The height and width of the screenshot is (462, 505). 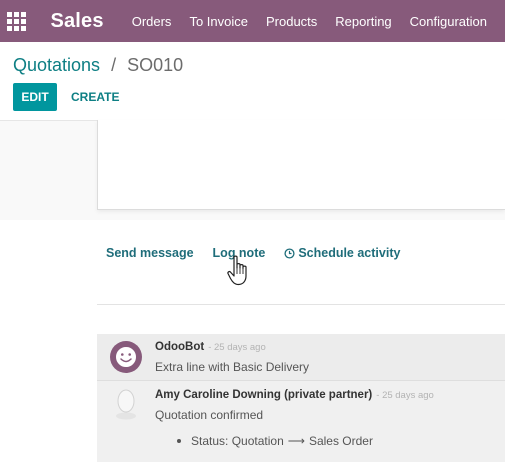 I want to click on chatter-divider, so click(x=301, y=304).